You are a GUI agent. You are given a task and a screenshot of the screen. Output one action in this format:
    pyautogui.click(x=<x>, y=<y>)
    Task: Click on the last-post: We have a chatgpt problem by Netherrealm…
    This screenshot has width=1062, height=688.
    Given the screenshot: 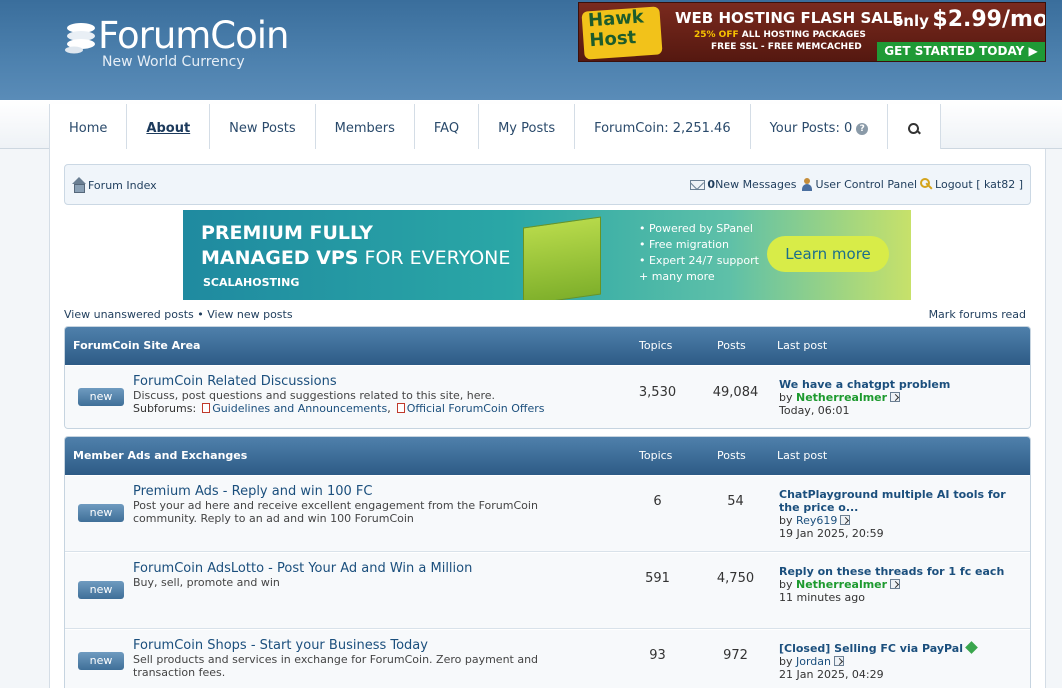 What is the action you would take?
    pyautogui.click(x=894, y=397)
    